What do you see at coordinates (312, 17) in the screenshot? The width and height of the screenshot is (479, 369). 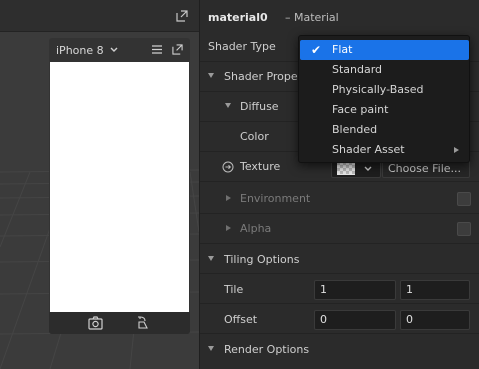 I see `material-type: – Material` at bounding box center [312, 17].